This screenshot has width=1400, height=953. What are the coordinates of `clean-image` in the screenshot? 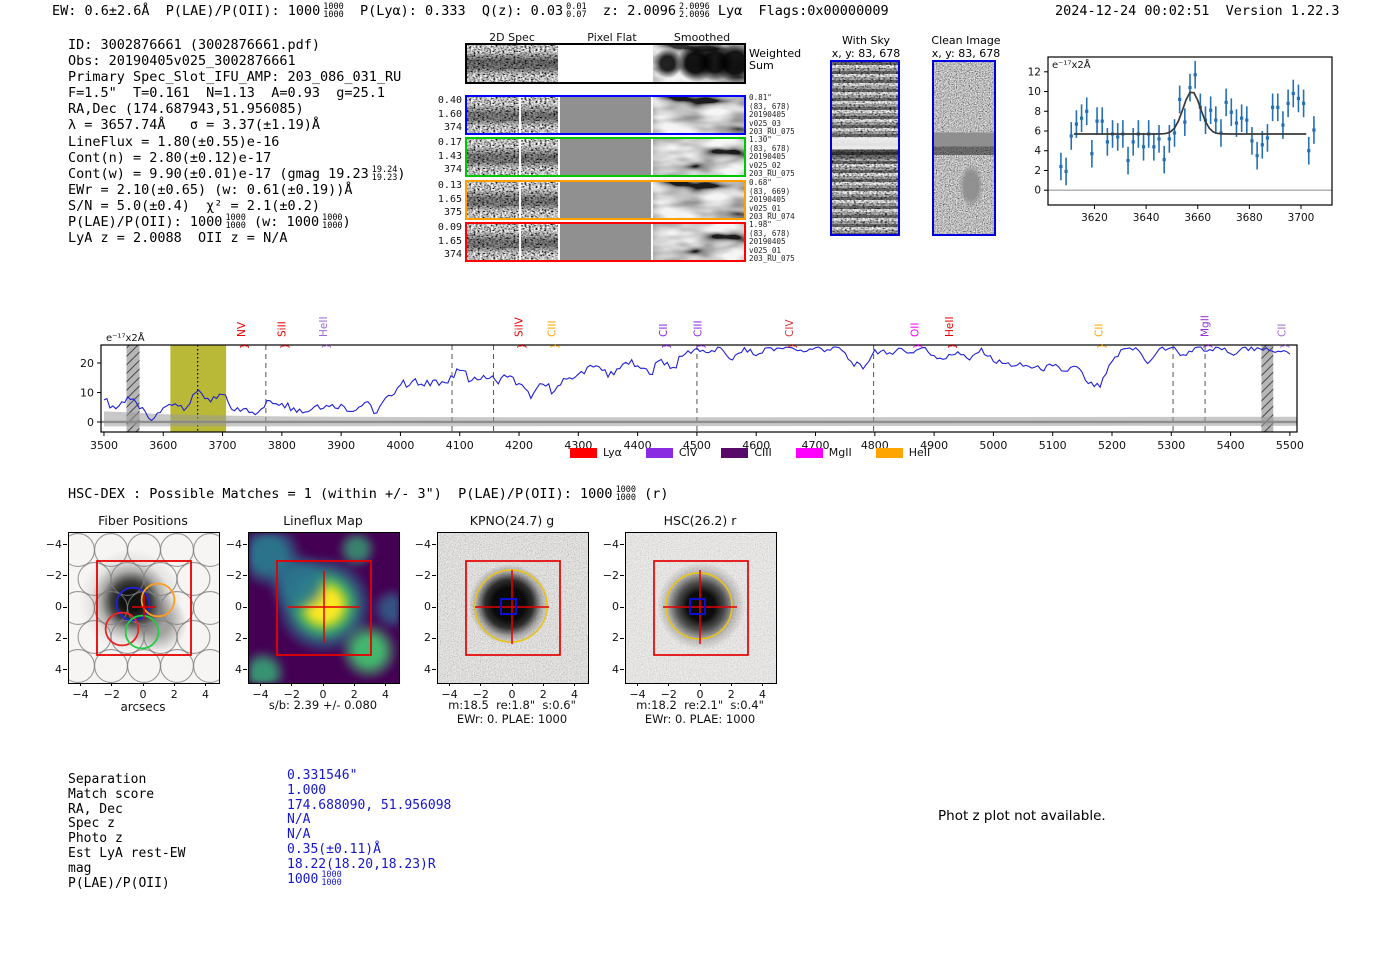 It's located at (964, 148).